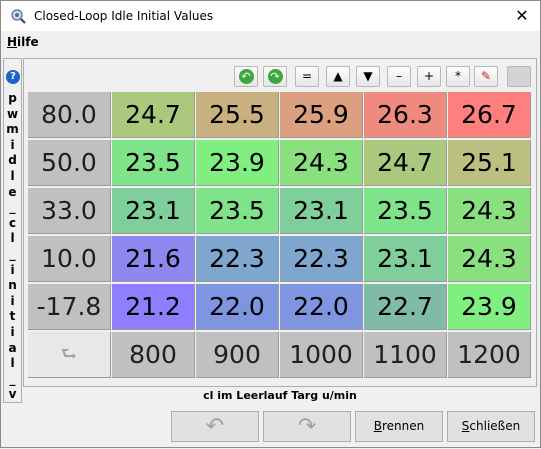 This screenshot has height=449, width=541. What do you see at coordinates (69, 307) in the screenshot?
I see `y-axis-cell: -17.8` at bounding box center [69, 307].